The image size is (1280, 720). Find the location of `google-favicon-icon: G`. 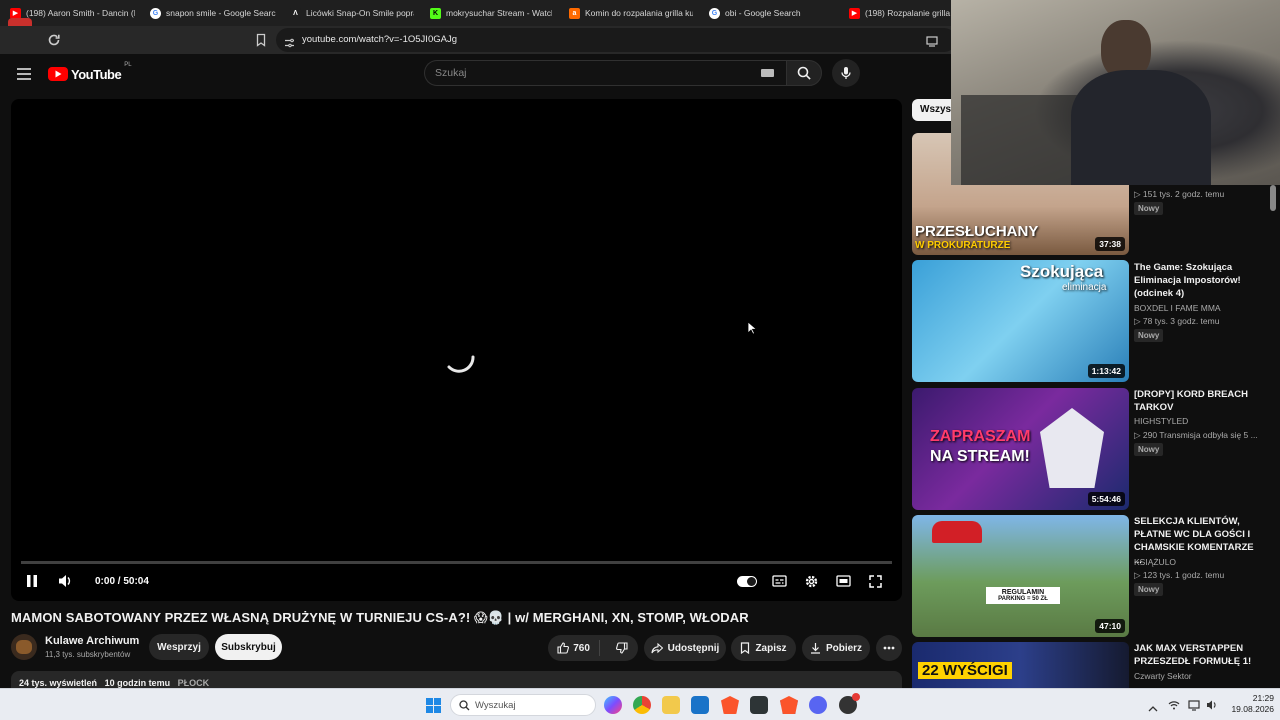

google-favicon-icon: G is located at coordinates (714, 13).